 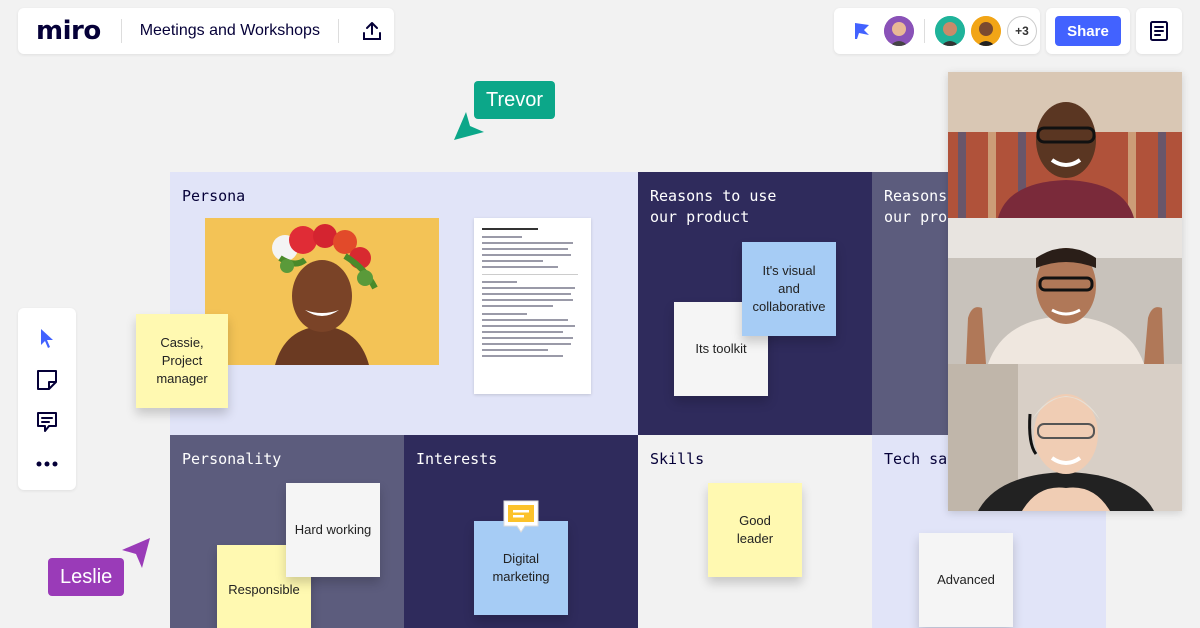 I want to click on participant-2-video, so click(x=1065, y=291).